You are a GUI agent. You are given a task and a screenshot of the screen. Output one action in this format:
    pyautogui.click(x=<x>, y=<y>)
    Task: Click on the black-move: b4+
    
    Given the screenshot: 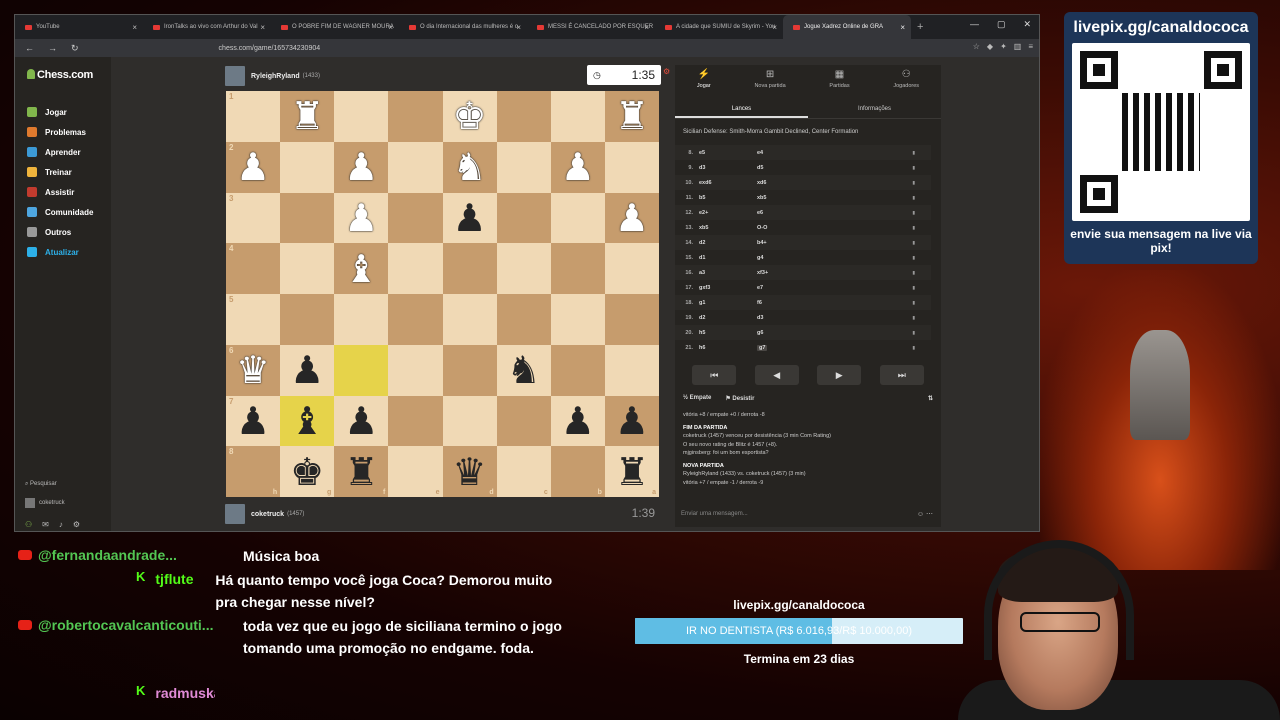 What is the action you would take?
    pyautogui.click(x=822, y=243)
    